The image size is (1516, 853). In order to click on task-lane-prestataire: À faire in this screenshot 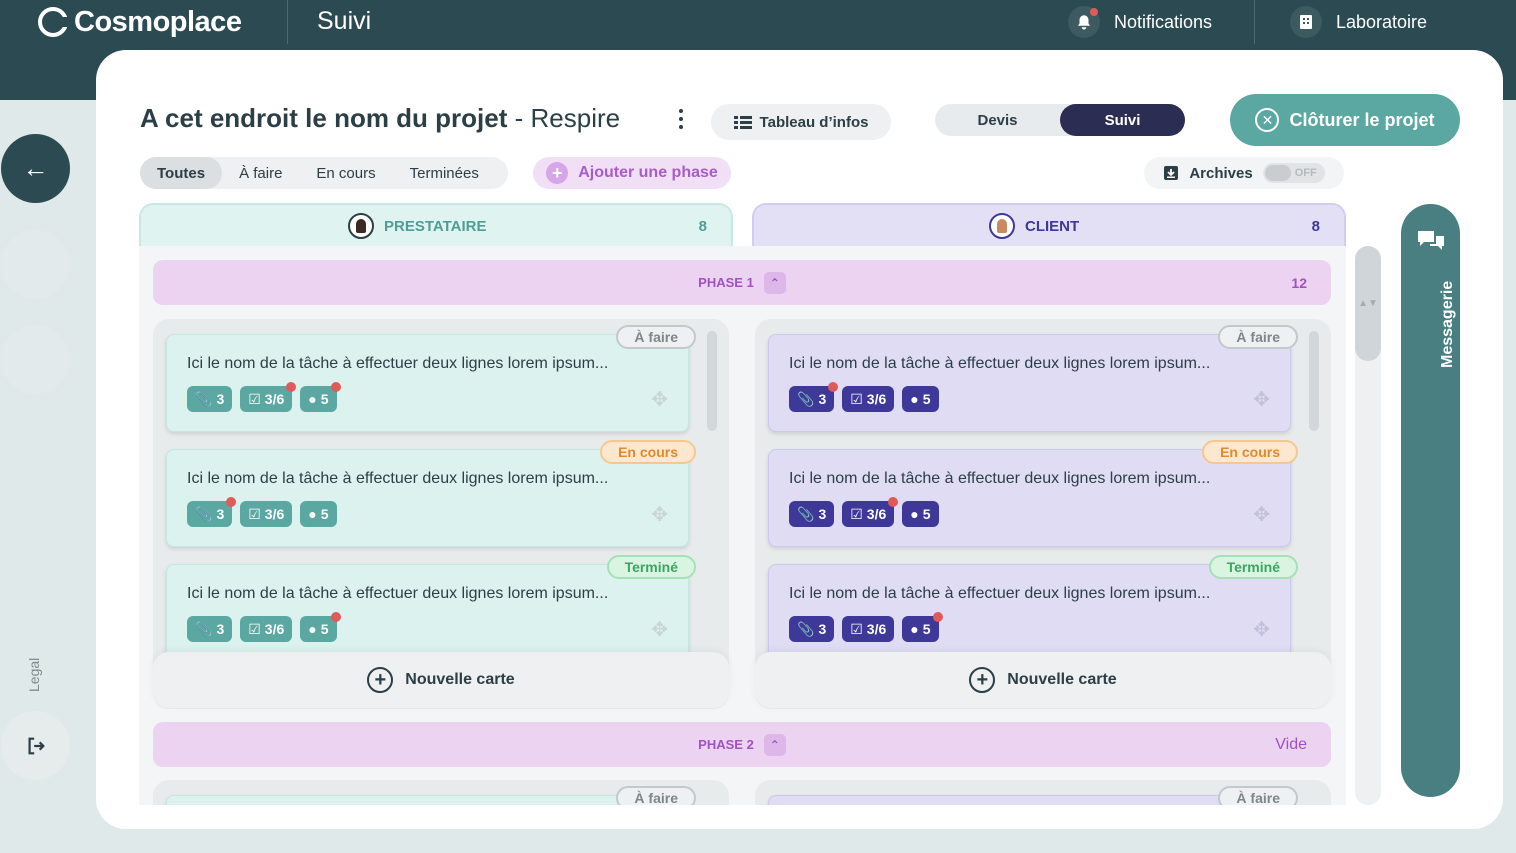, I will do `click(441, 792)`.